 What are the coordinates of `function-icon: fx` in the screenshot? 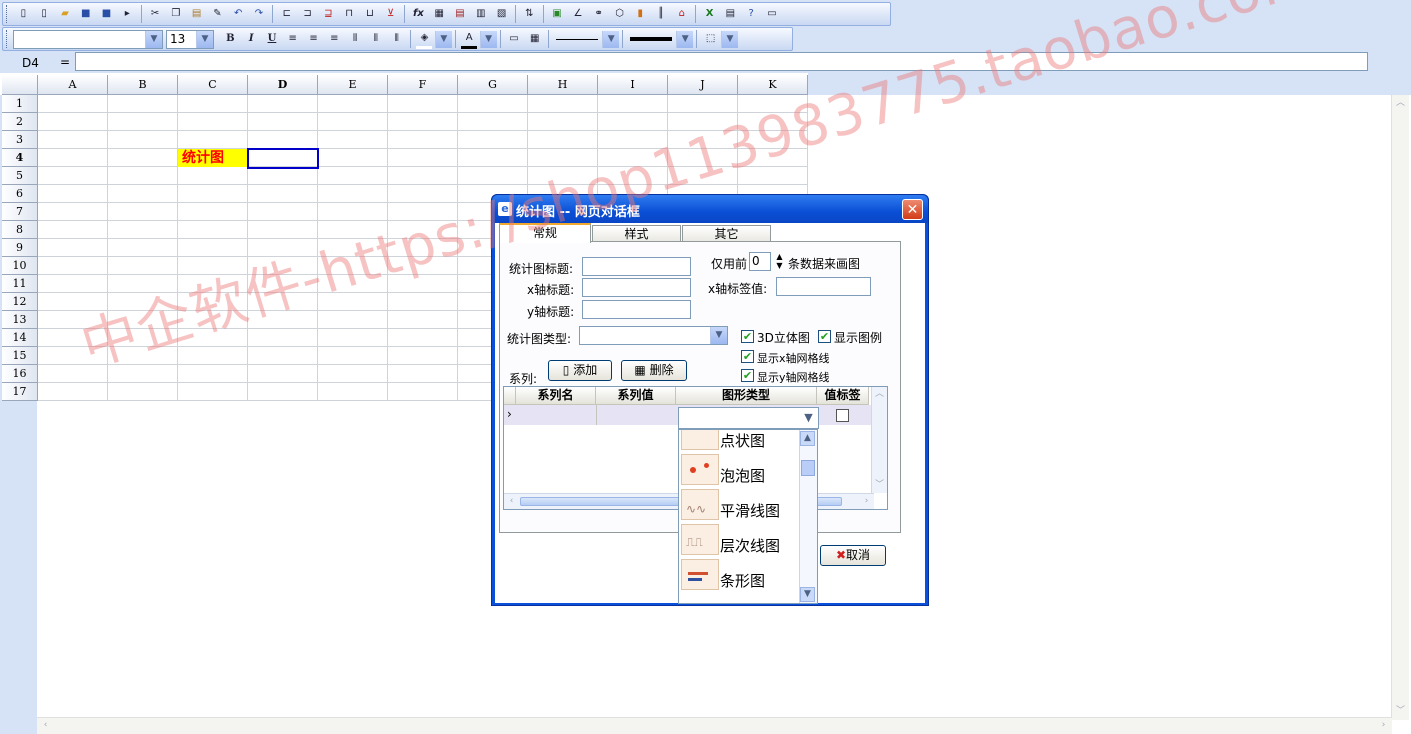 It's located at (418, 14).